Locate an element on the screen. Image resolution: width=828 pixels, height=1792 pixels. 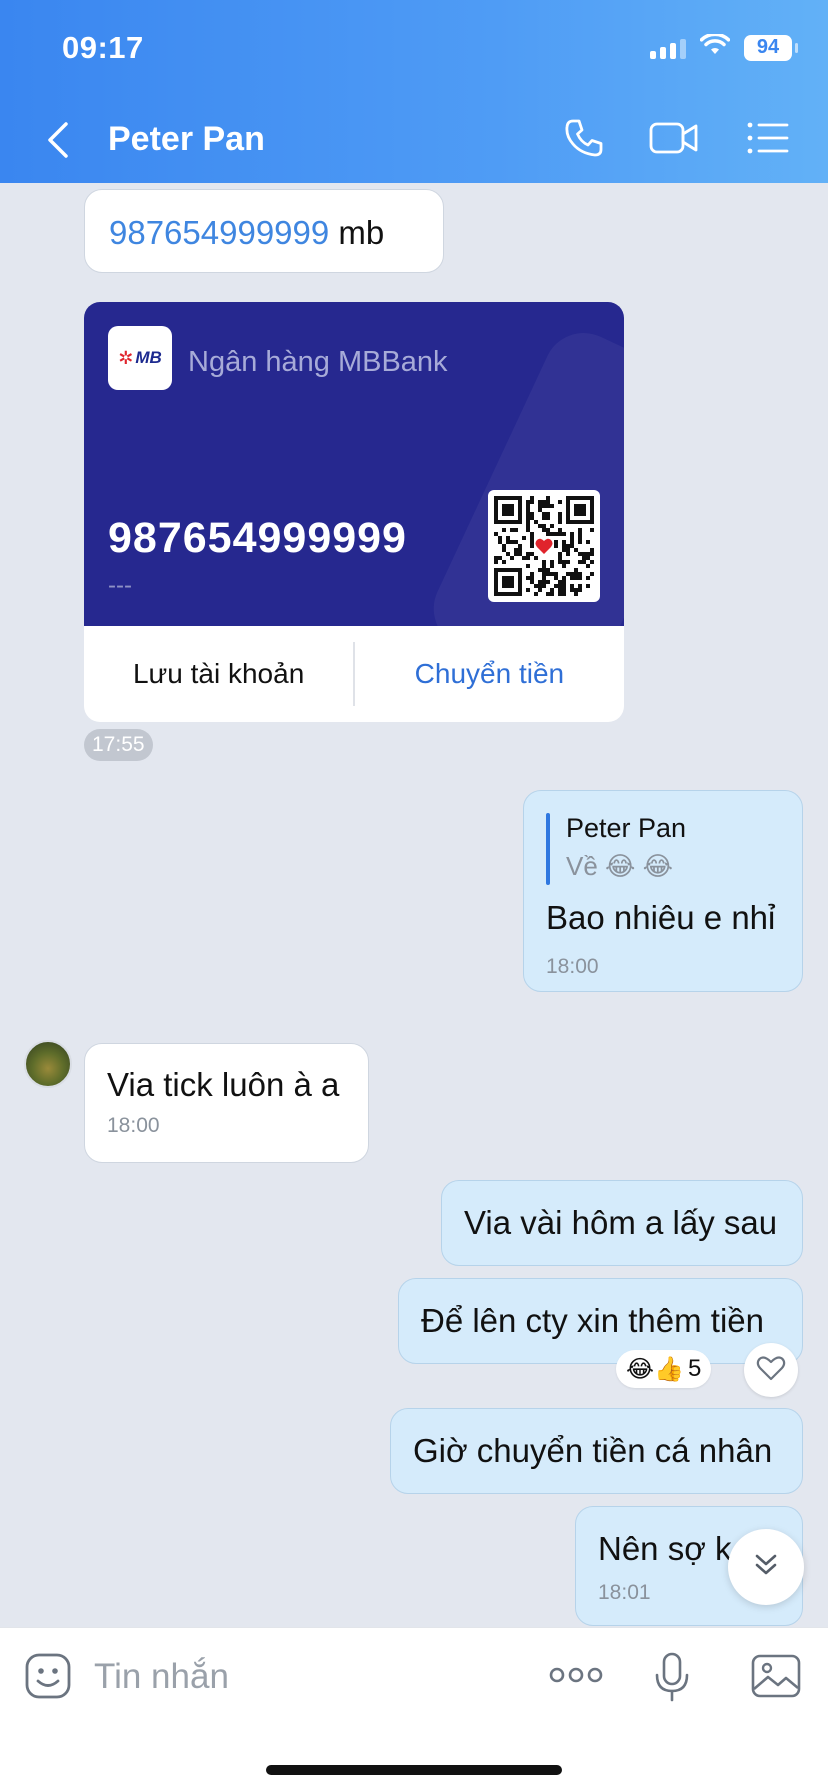
heart-icon is located at coordinates (771, 1370).